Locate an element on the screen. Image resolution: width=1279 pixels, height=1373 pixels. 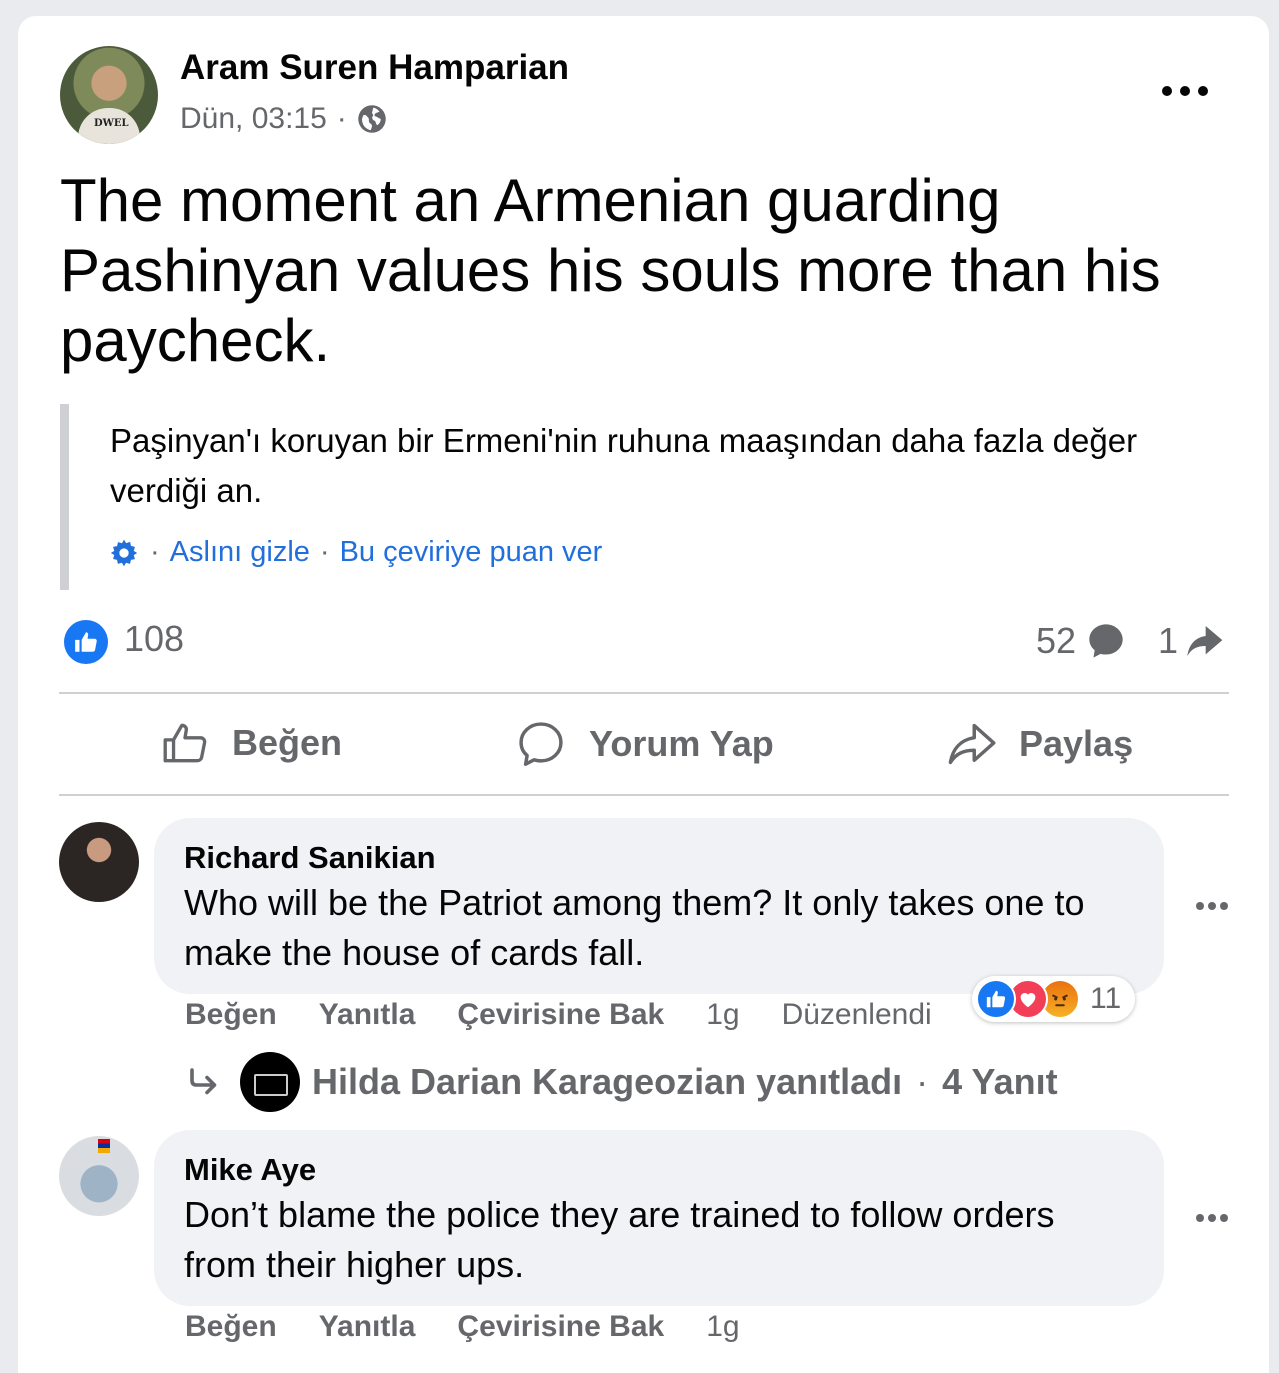
author-avatar: DWEL is located at coordinates (109, 95).